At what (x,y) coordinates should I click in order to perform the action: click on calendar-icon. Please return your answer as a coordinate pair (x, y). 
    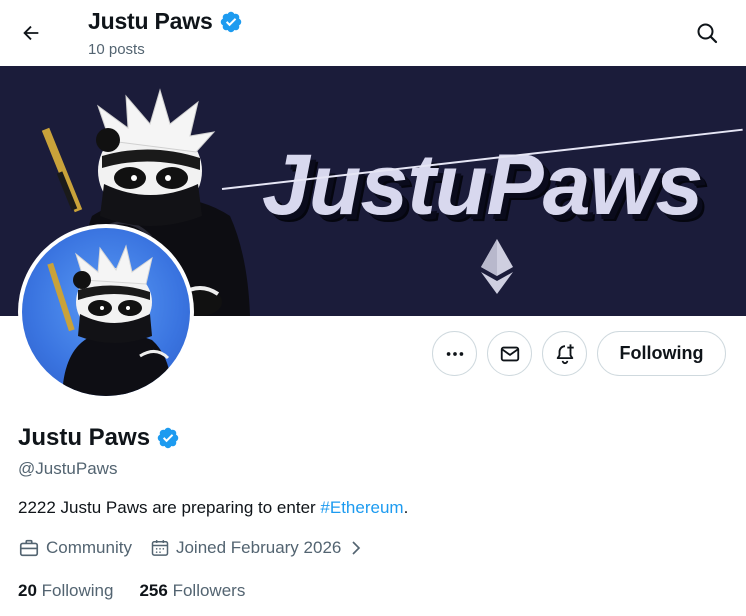
    Looking at the image, I should click on (160, 548).